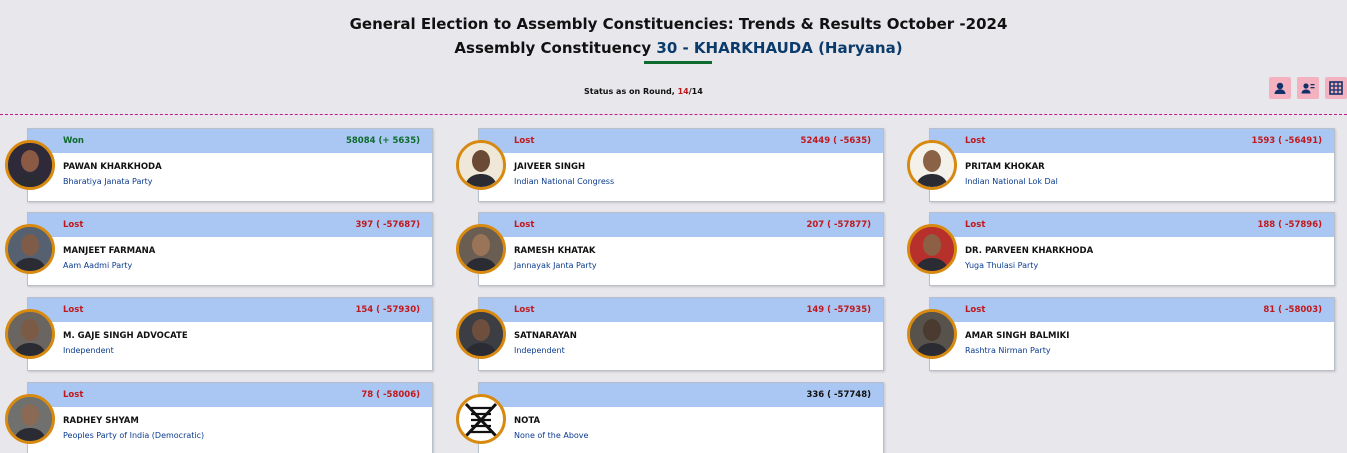 The height and width of the screenshot is (453, 1347). What do you see at coordinates (1289, 225) in the screenshot?
I see `vote-count: 188 ( -57896)` at bounding box center [1289, 225].